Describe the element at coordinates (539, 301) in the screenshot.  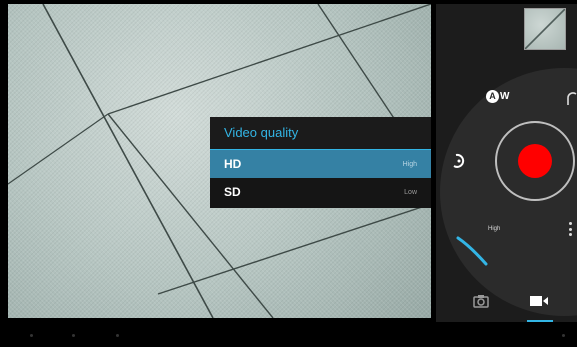
I see `video-camera-icon` at that location.